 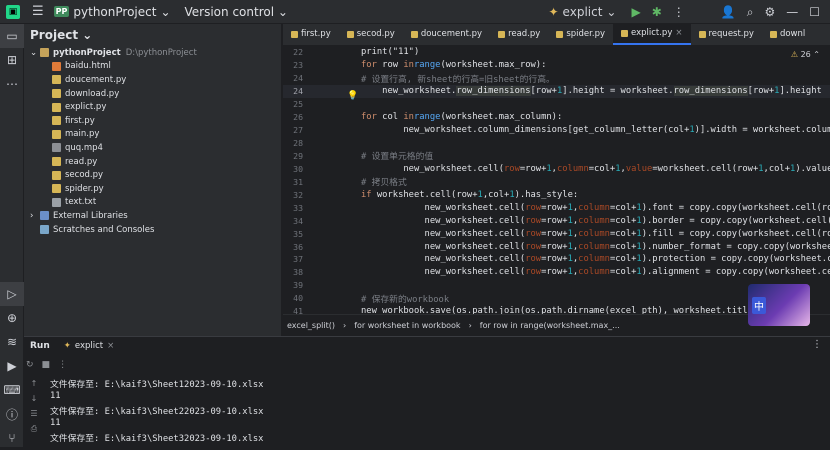 What do you see at coordinates (352, 96) in the screenshot?
I see `lightbulb-icon: 💡` at bounding box center [352, 96].